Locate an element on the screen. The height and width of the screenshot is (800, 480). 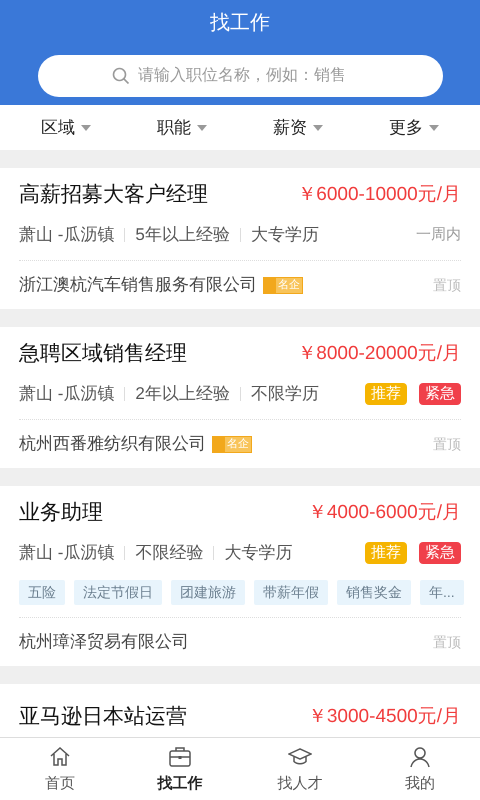
company-name: 杭州西番雅纺织有限公司 is located at coordinates (112, 444).